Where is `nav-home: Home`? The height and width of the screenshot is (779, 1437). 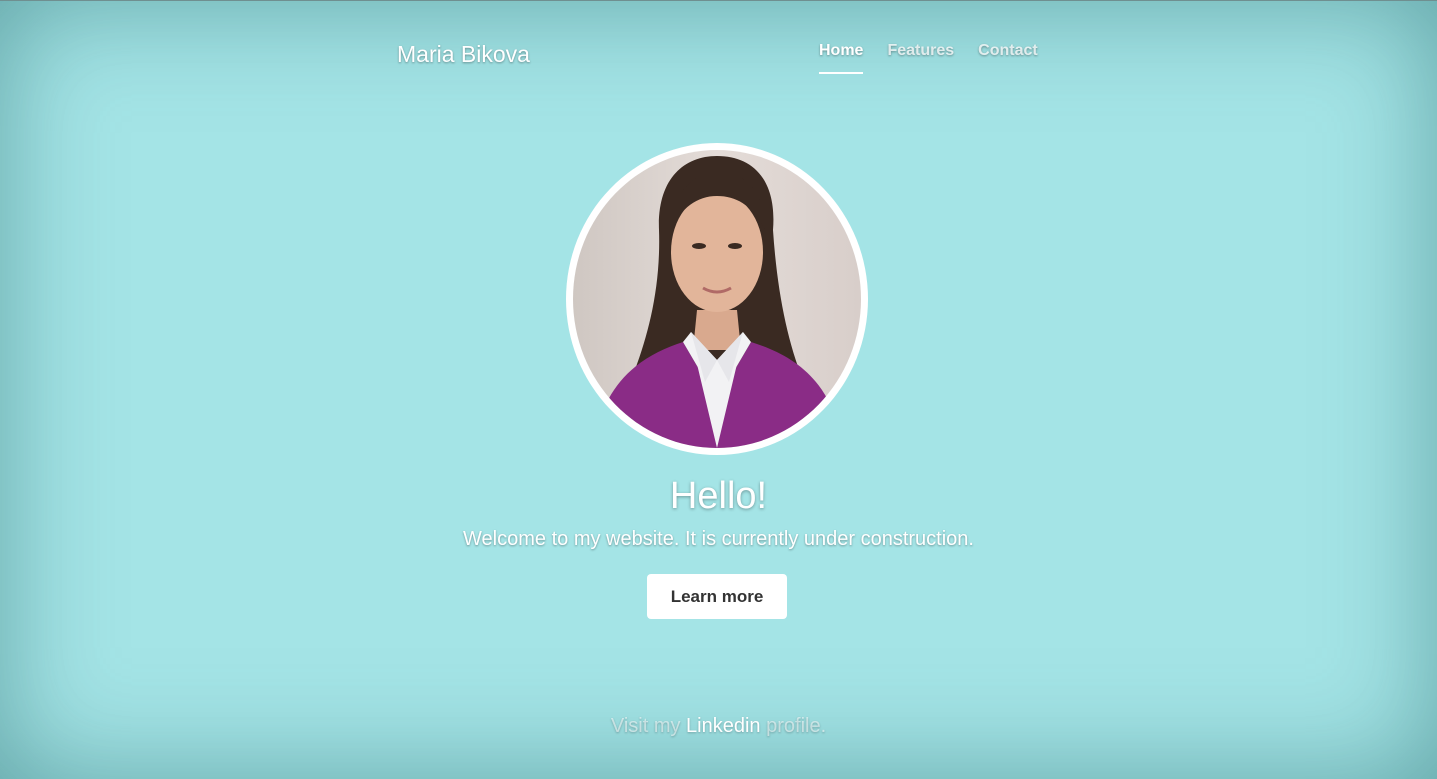
nav-home: Home is located at coordinates (841, 57).